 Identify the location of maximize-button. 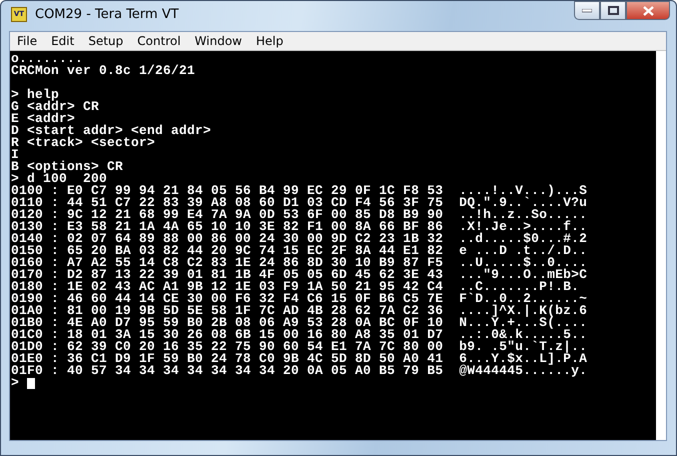
(613, 10).